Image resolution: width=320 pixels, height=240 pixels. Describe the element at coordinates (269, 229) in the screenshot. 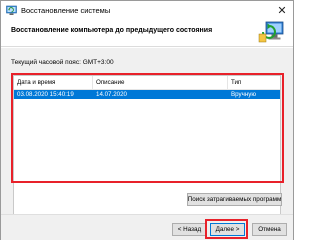

I see `cancel-button: Отмена` at that location.